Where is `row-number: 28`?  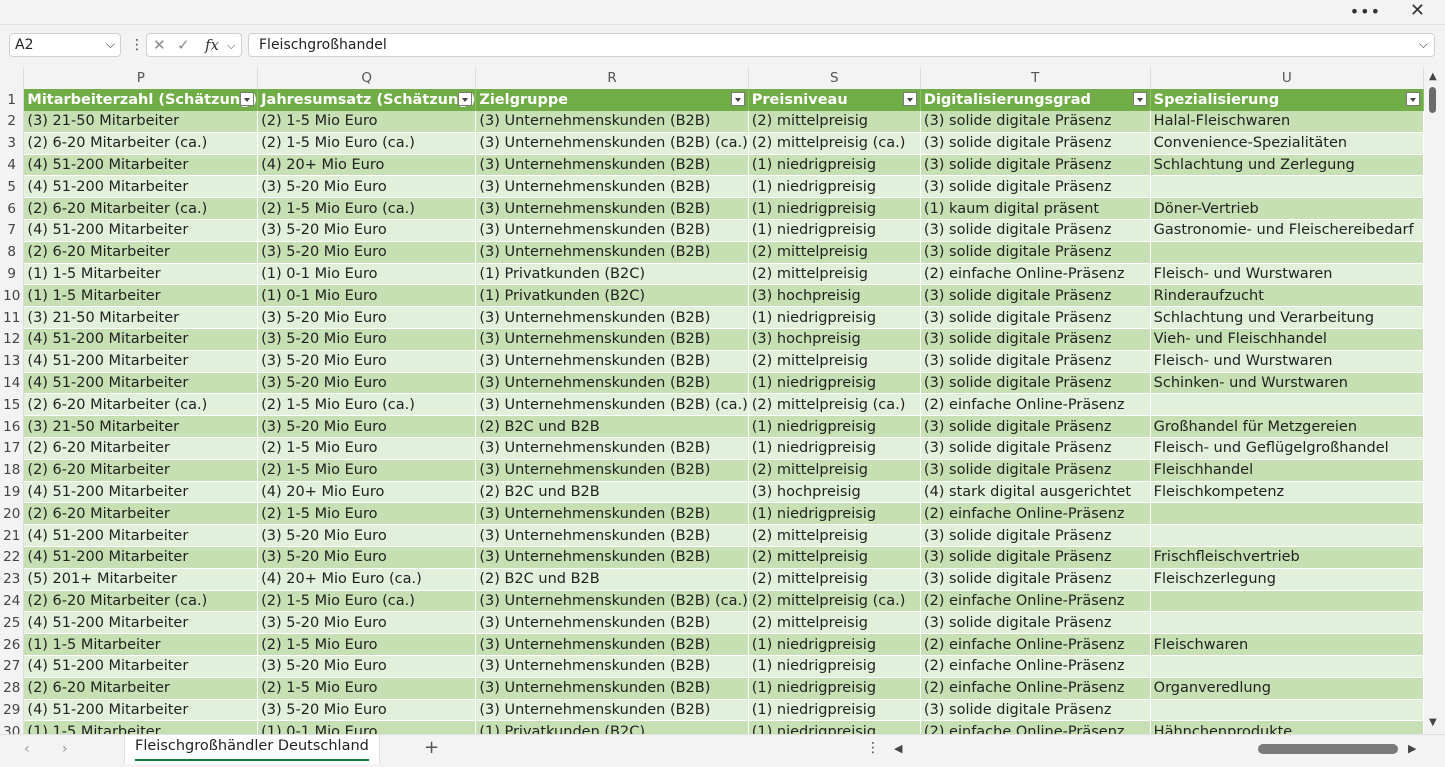
row-number: 28 is located at coordinates (12, 688).